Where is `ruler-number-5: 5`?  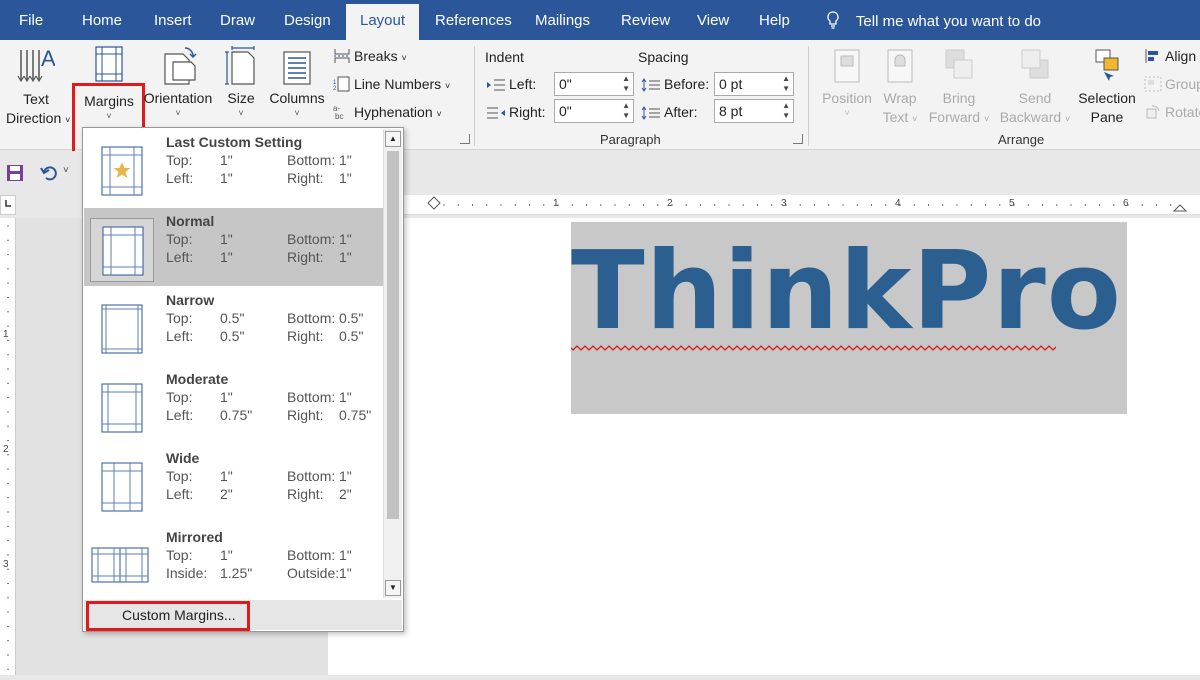
ruler-number-5: 5 is located at coordinates (1012, 203).